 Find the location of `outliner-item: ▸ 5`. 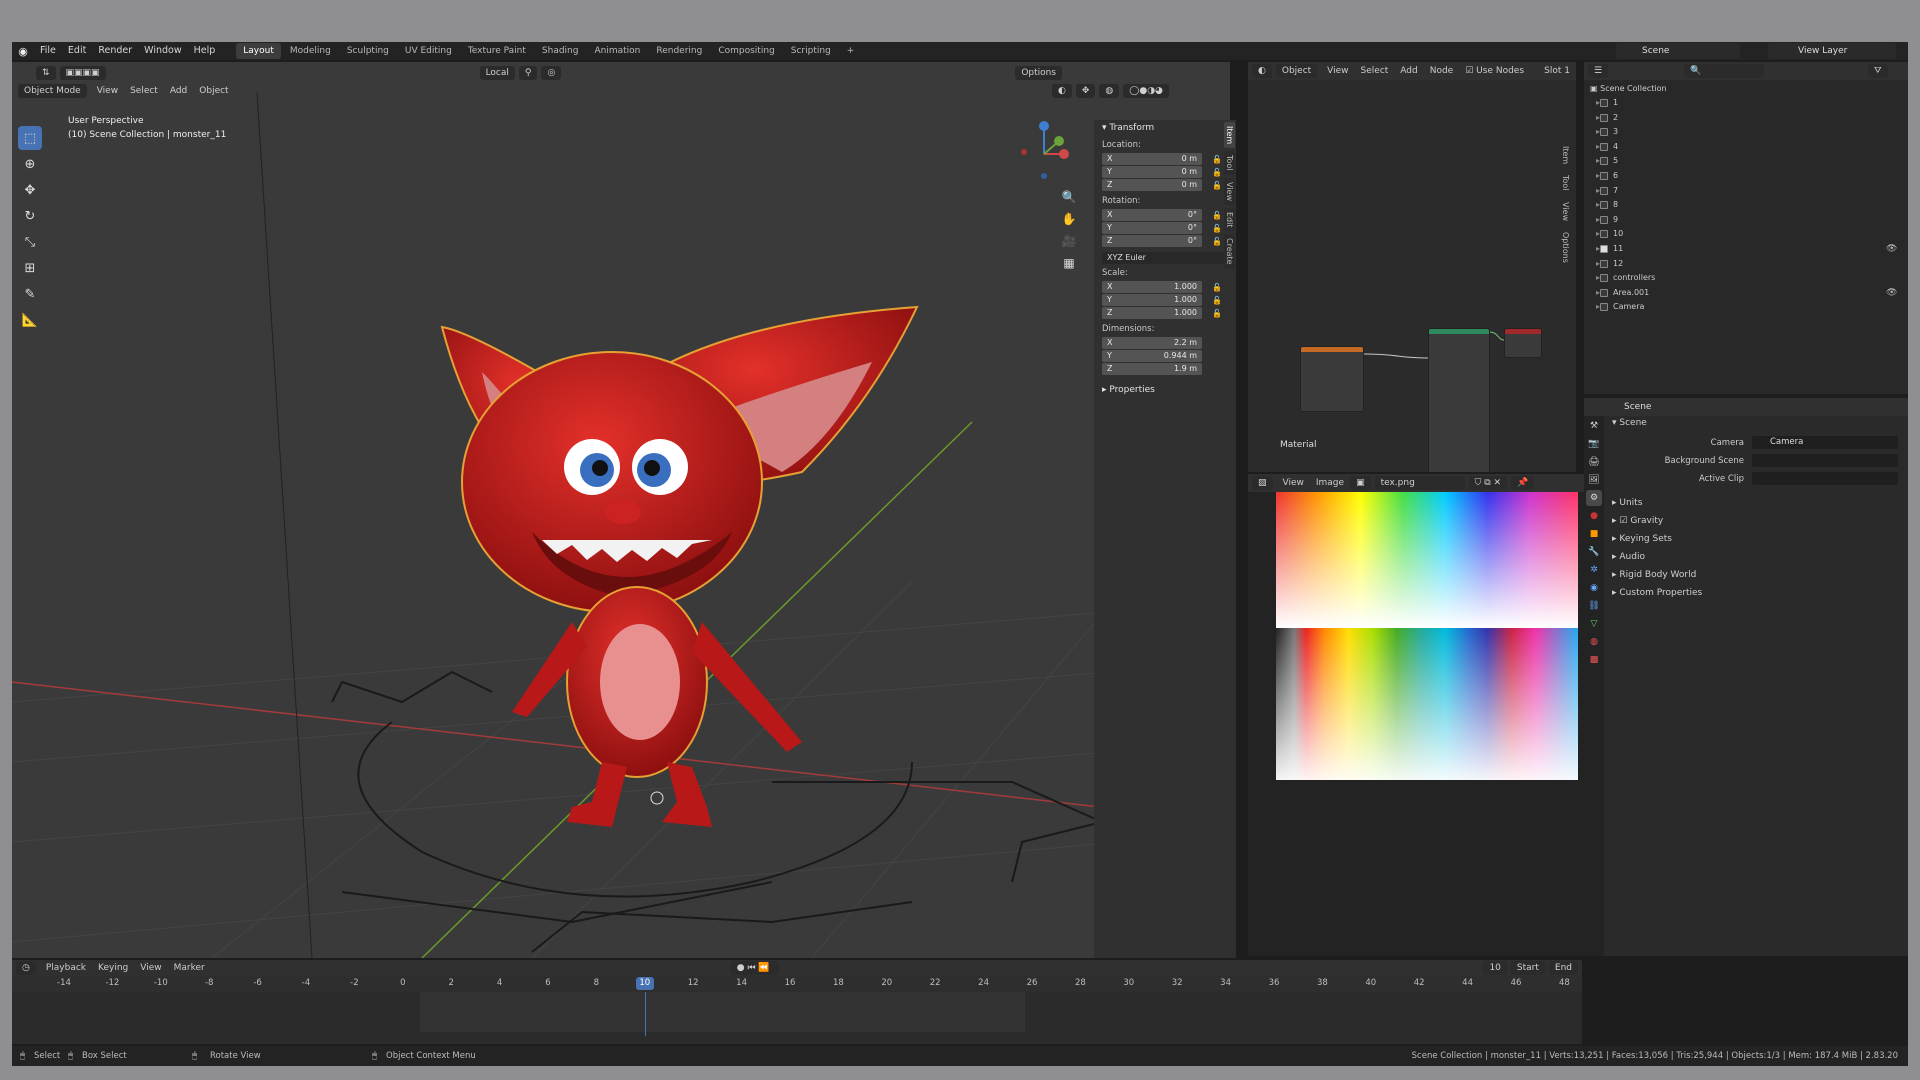

outliner-item: ▸ 5 is located at coordinates (1607, 161).